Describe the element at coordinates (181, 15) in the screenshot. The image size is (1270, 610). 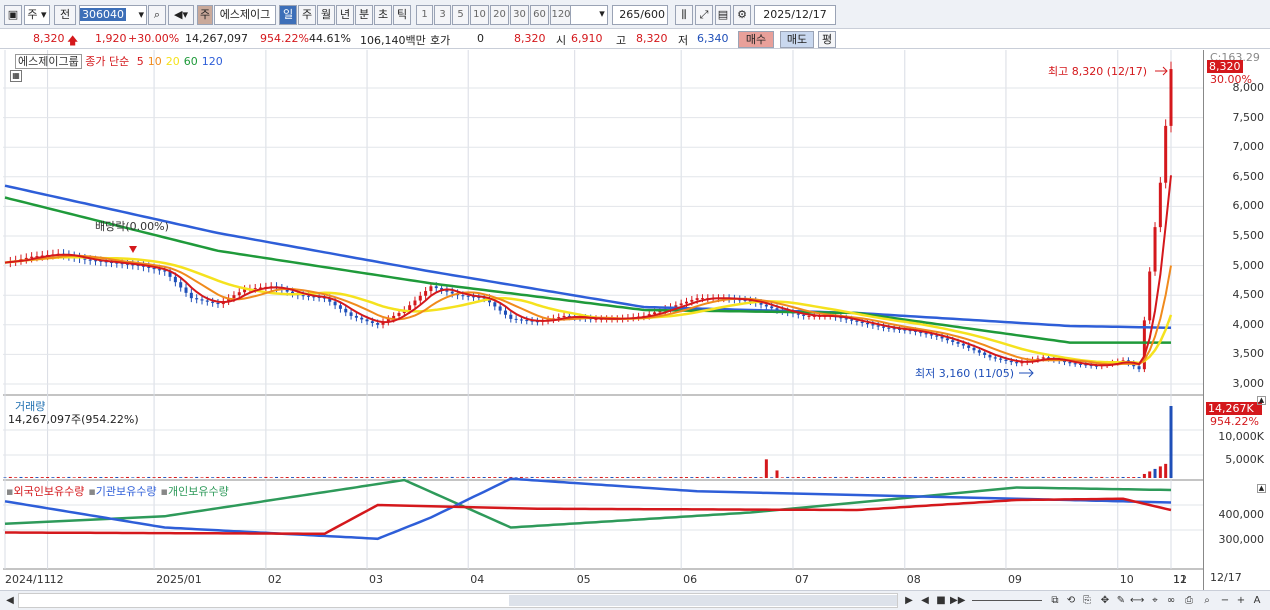
I see `sound-icon: ◀▾` at that location.